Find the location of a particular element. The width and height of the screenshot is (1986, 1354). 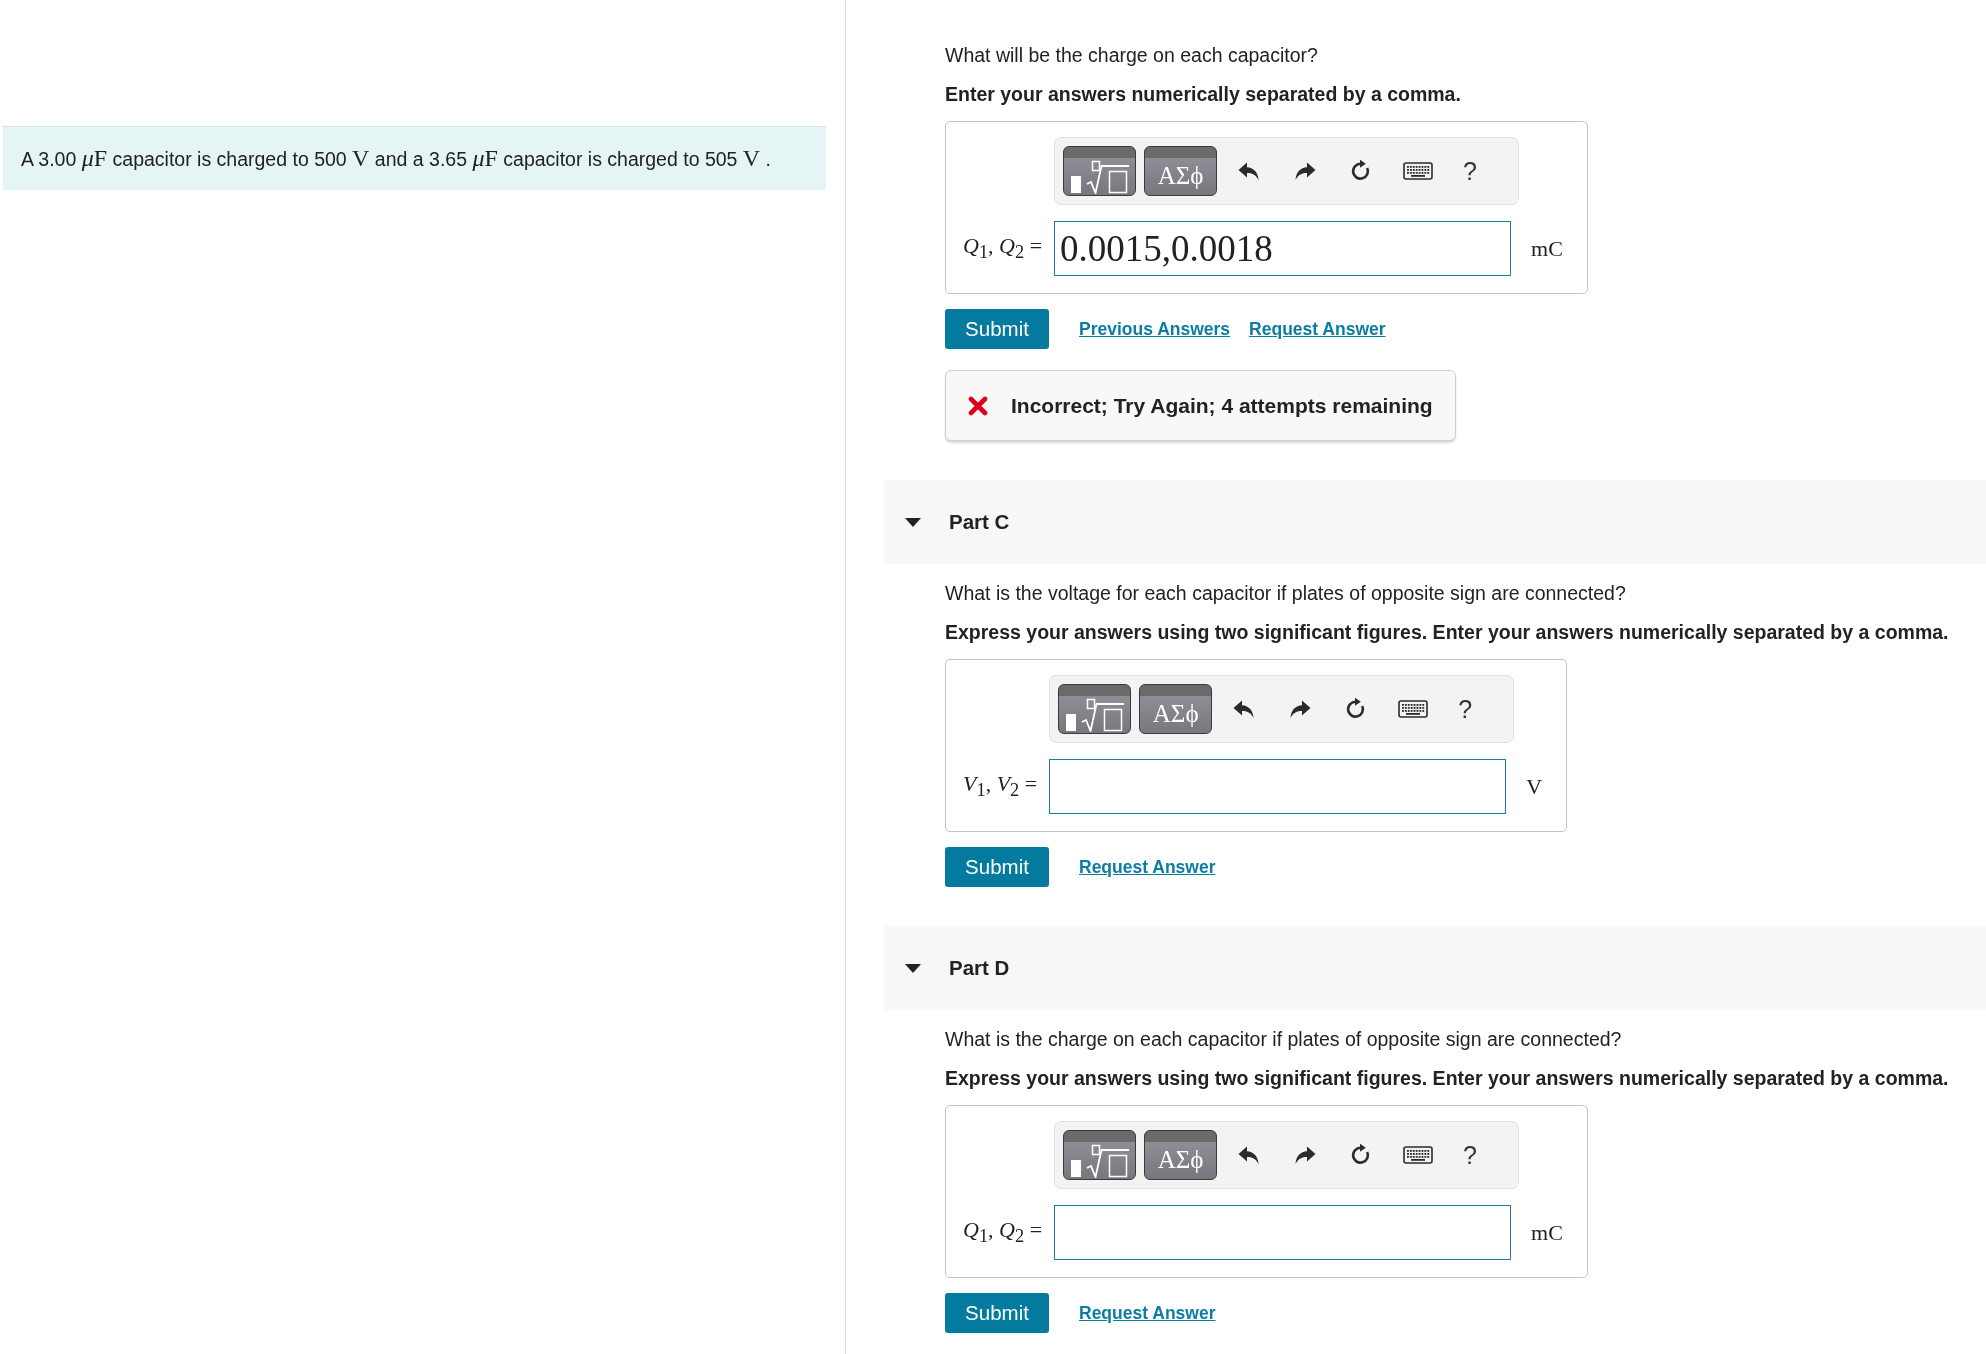

cross-icon is located at coordinates (978, 405).